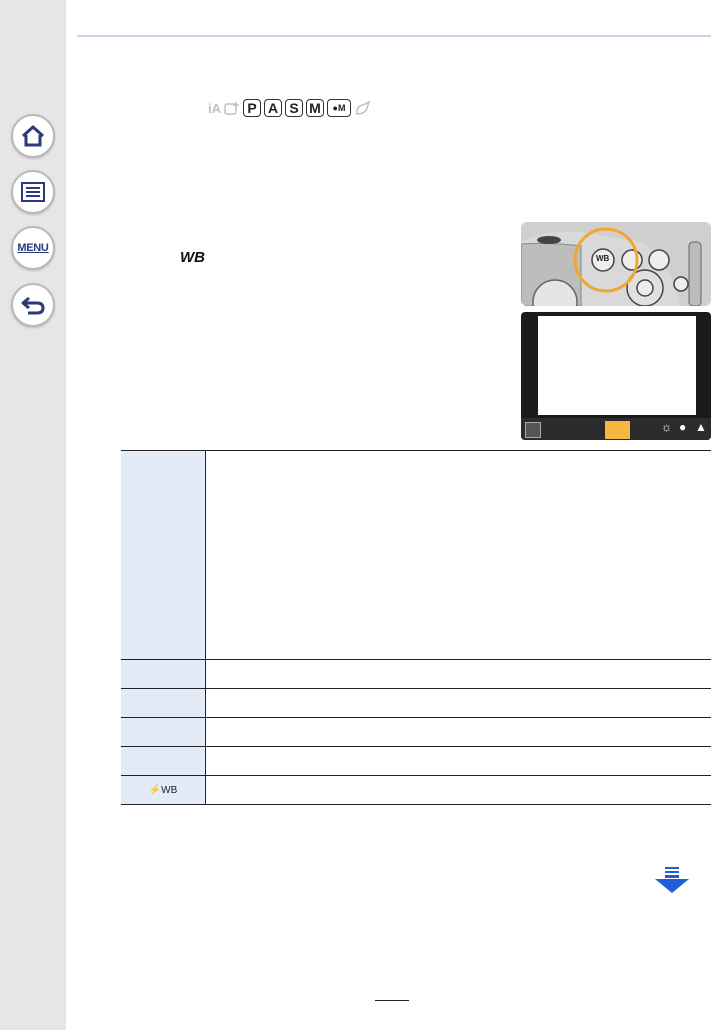 The height and width of the screenshot is (1030, 711). I want to click on contents-icon, so click(33, 192).